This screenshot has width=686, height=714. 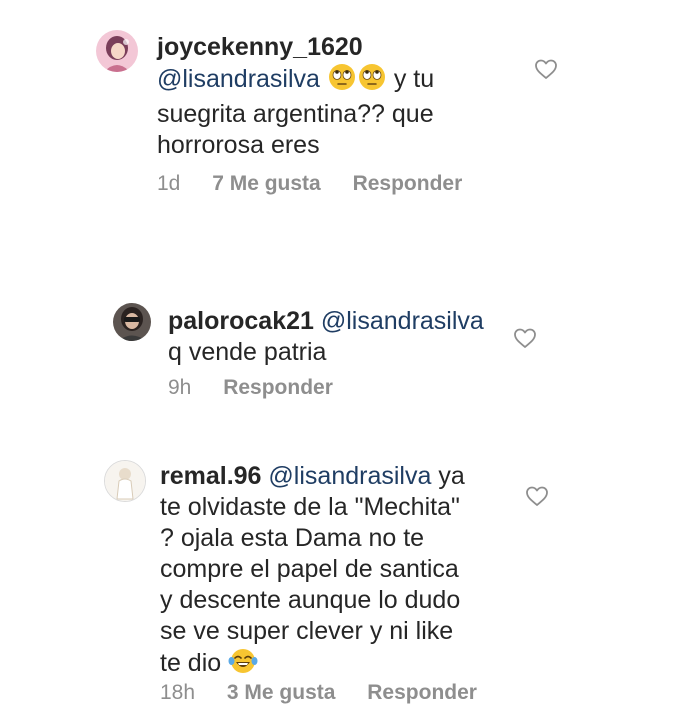 I want to click on comment-text-line: compre el papel de santica, so click(x=309, y=569).